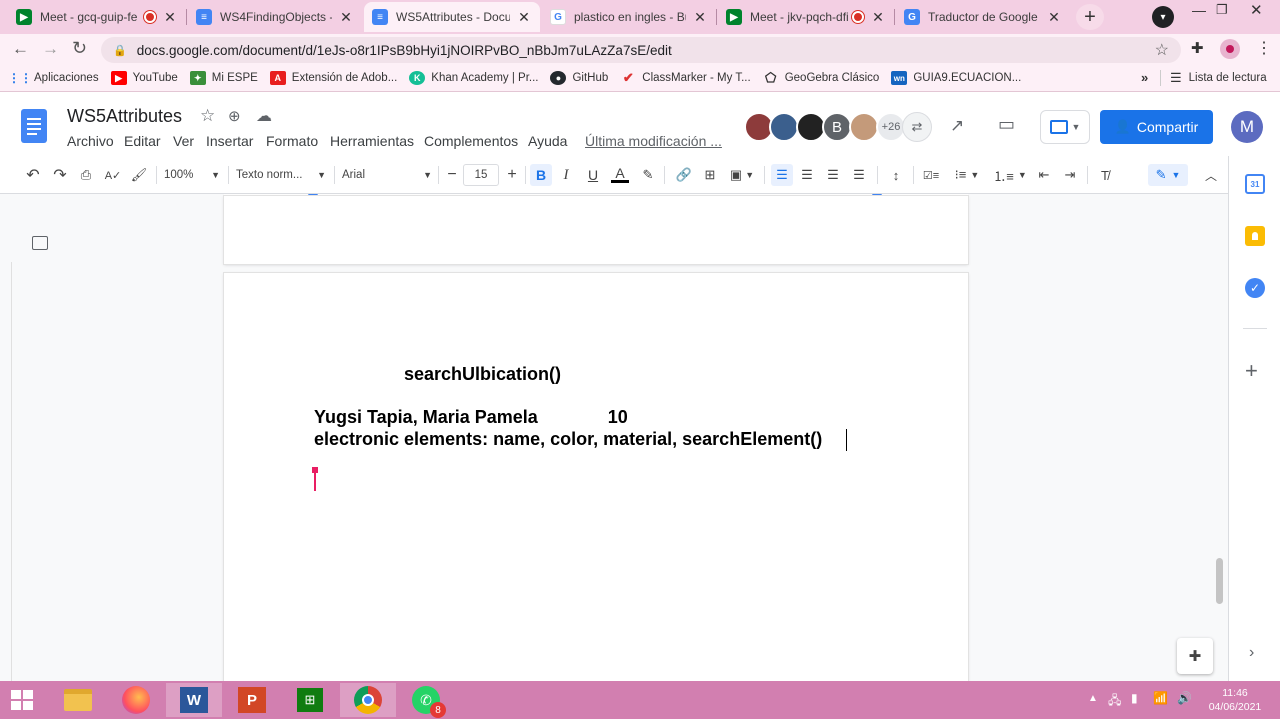 The image size is (1280, 719). Describe the element at coordinates (1255, 236) in the screenshot. I see `keep-icon` at that location.